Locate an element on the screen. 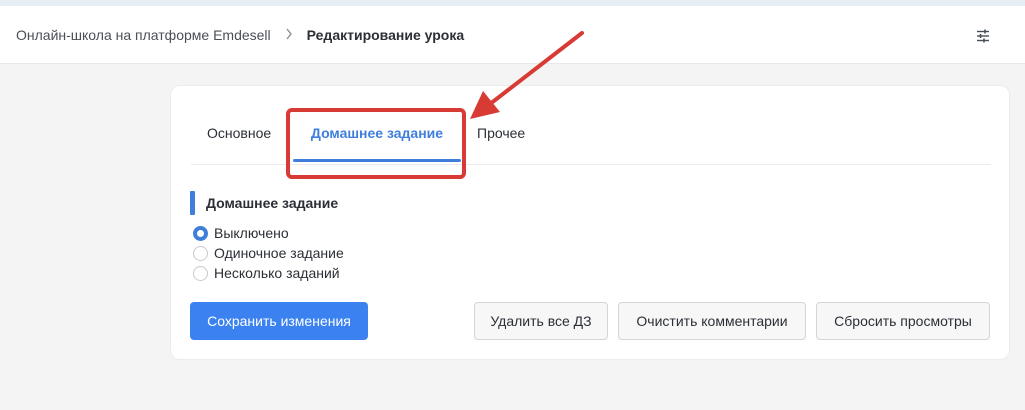  reset-views-button: Сбросить просмотры is located at coordinates (903, 321).